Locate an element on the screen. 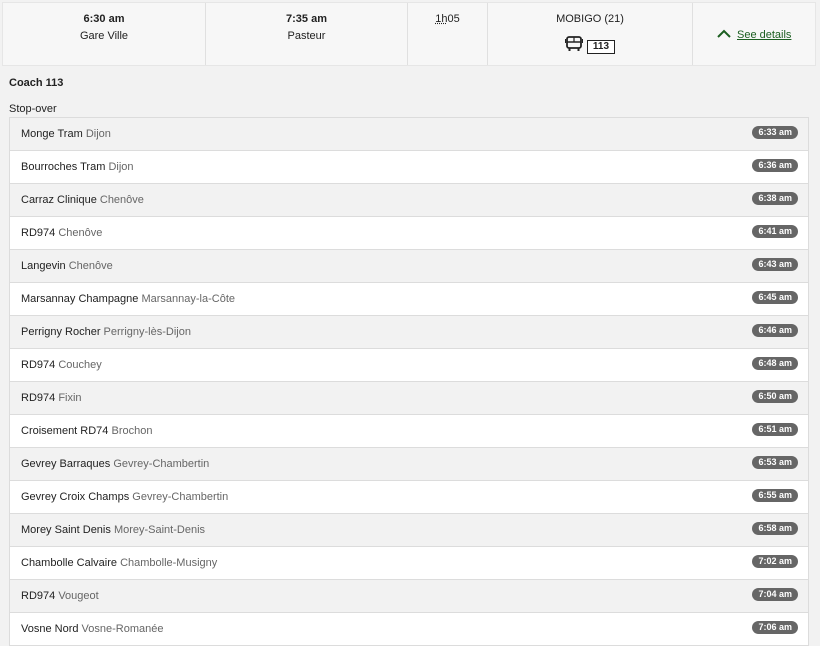 Image resolution: width=820 pixels, height=646 pixels. arrival-station: Pasteur is located at coordinates (306, 36).